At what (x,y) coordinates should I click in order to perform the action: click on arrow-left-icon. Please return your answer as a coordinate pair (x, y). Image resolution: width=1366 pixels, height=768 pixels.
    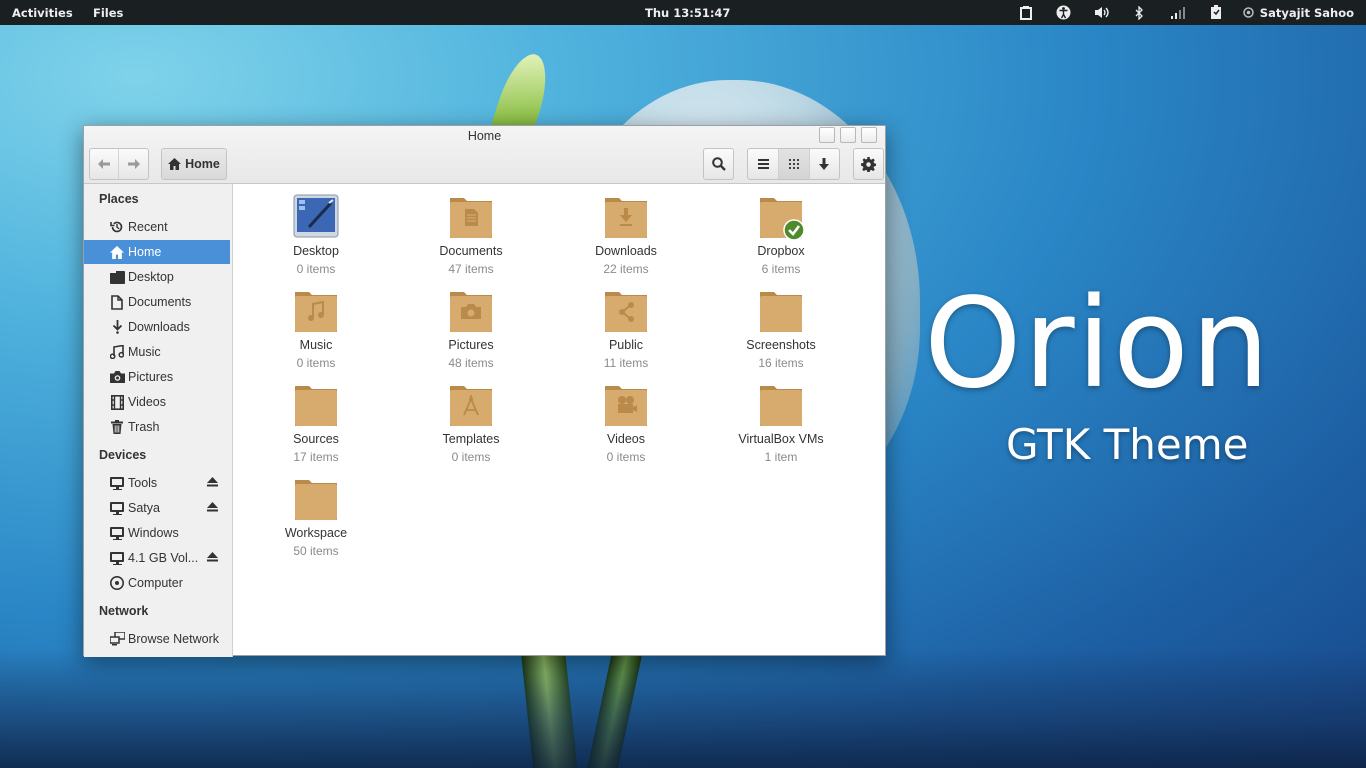
    Looking at the image, I should click on (104, 164).